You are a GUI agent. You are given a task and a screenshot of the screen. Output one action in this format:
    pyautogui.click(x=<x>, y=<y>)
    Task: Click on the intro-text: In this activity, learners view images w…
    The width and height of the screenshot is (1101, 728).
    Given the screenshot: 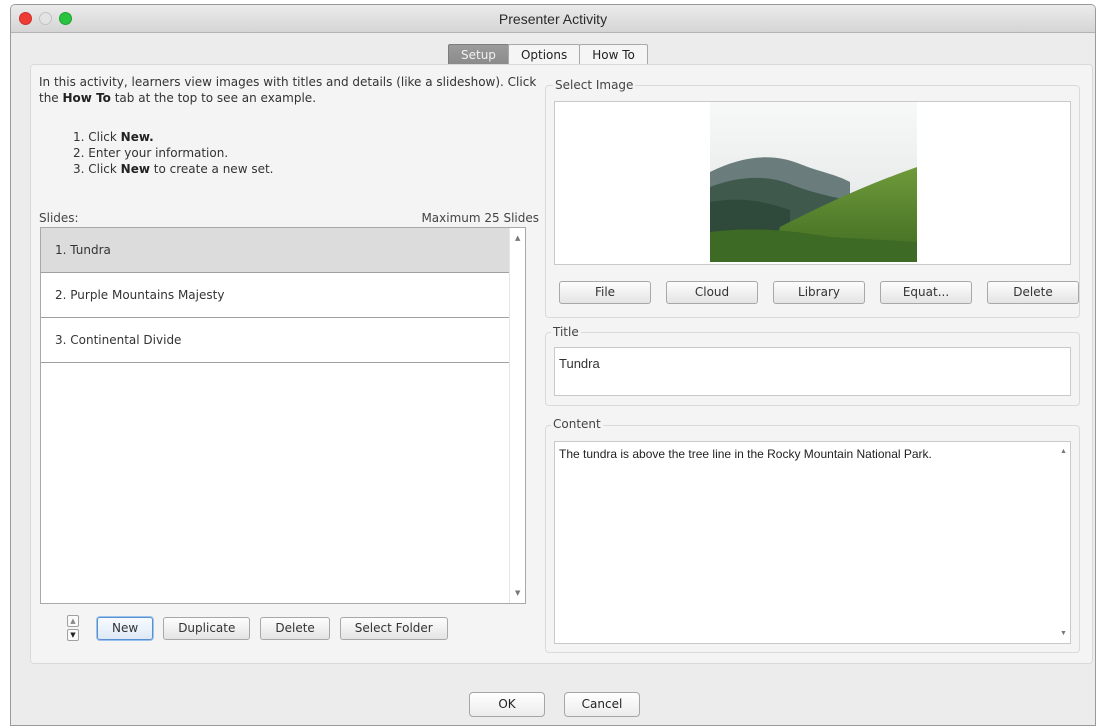 What is the action you would take?
    pyautogui.click(x=289, y=90)
    